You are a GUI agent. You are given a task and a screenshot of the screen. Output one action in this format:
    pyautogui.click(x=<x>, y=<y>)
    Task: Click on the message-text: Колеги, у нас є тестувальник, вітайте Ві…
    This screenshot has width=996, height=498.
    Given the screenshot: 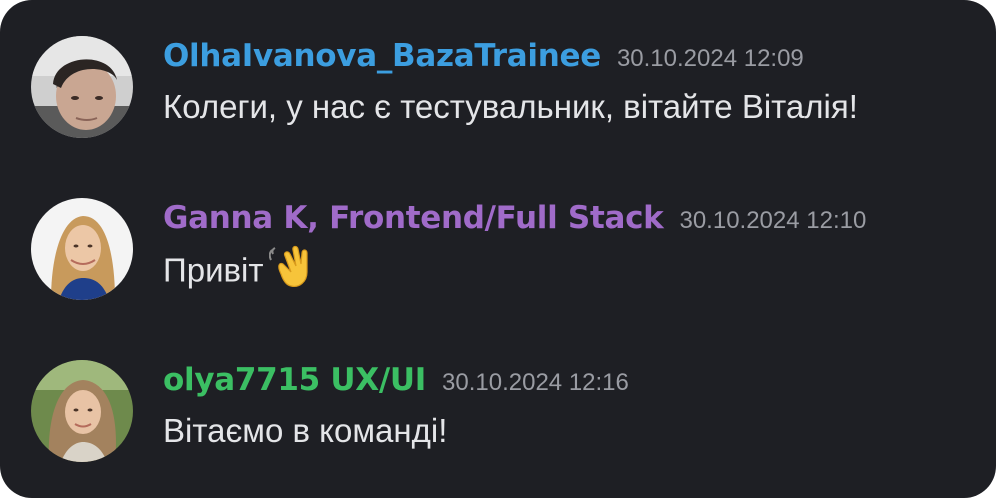 What is the action you would take?
    pyautogui.click(x=510, y=106)
    